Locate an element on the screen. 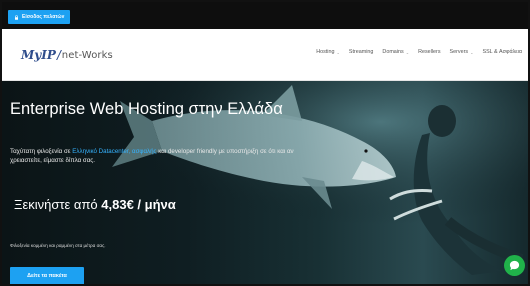 The width and height of the screenshot is (530, 286). price-value: 4,83€ / μήνα is located at coordinates (138, 204).